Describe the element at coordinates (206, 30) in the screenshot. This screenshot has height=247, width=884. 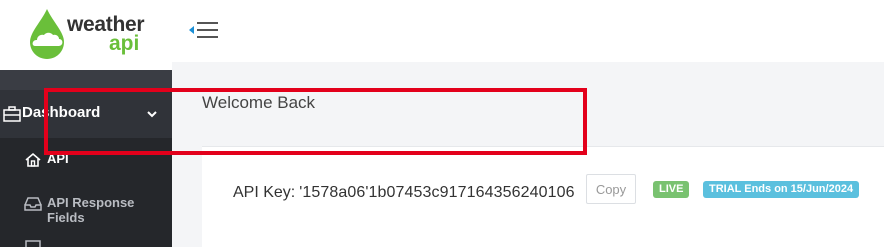
I see `sidebar-collapse-icon` at that location.